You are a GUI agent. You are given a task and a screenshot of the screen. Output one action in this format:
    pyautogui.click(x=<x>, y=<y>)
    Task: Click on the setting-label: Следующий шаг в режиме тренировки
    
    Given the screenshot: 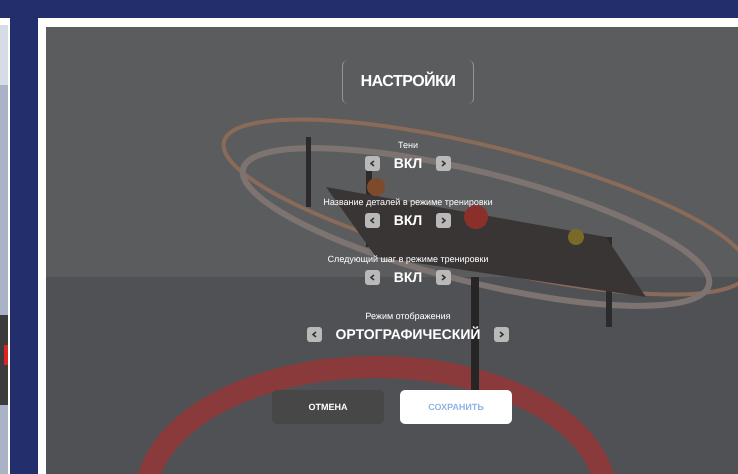 What is the action you would take?
    pyautogui.click(x=408, y=259)
    